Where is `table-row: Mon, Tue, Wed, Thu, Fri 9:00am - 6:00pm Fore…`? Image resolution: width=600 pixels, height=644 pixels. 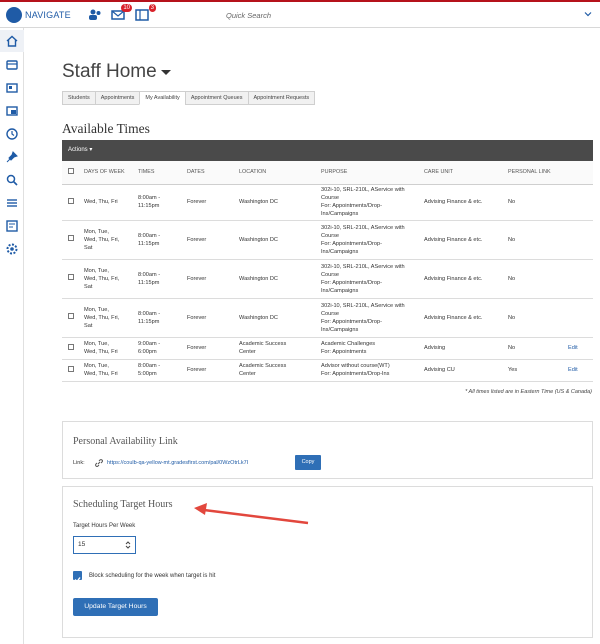 table-row: Mon, Tue, Wed, Thu, Fri 9:00am - 6:00pm Fore… is located at coordinates (327, 348).